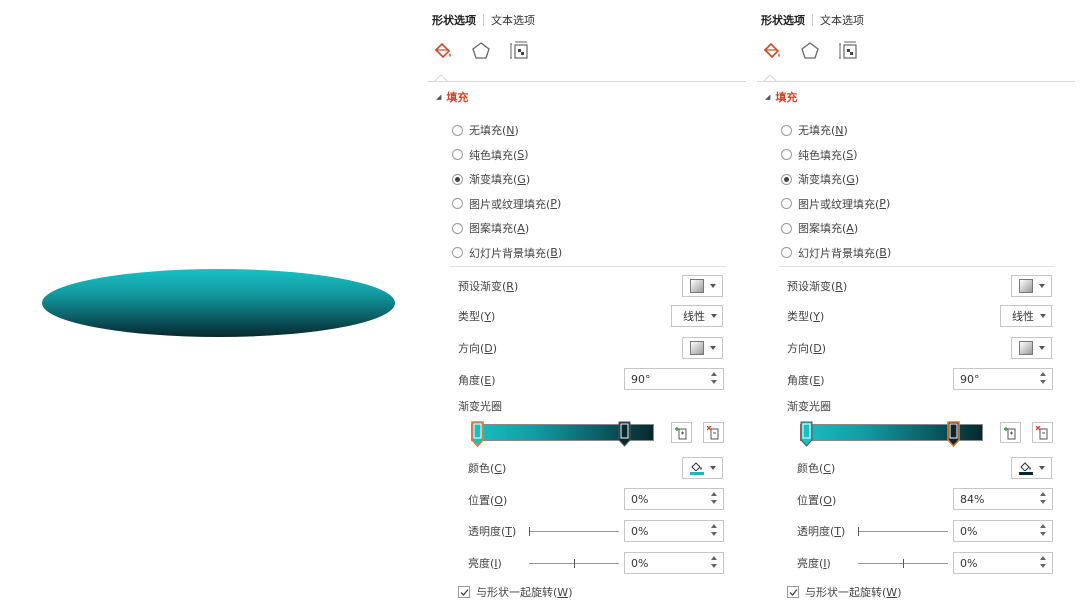  I want to click on section-separator, so click(588, 266).